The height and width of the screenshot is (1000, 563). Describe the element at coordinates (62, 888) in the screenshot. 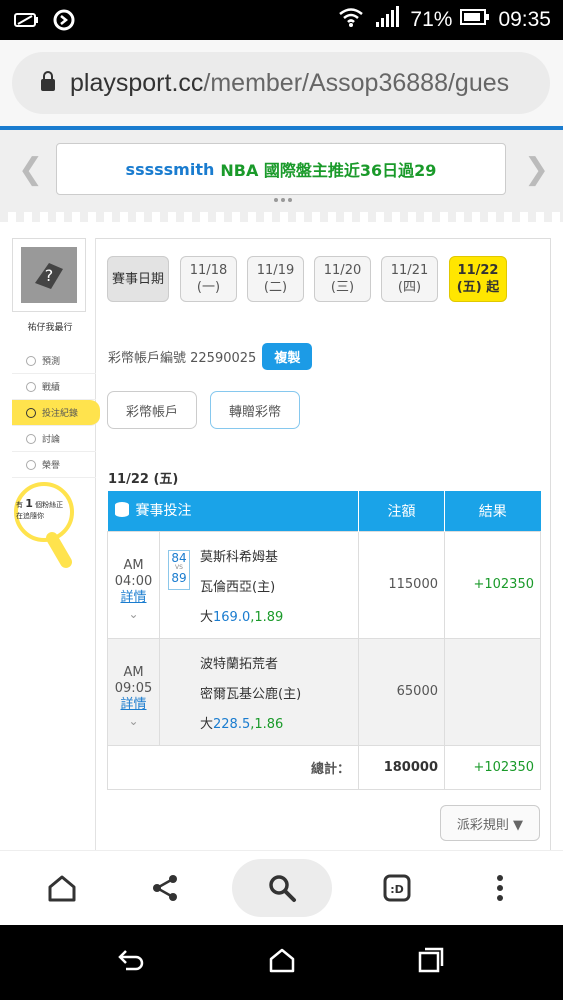

I see `home-icon` at that location.